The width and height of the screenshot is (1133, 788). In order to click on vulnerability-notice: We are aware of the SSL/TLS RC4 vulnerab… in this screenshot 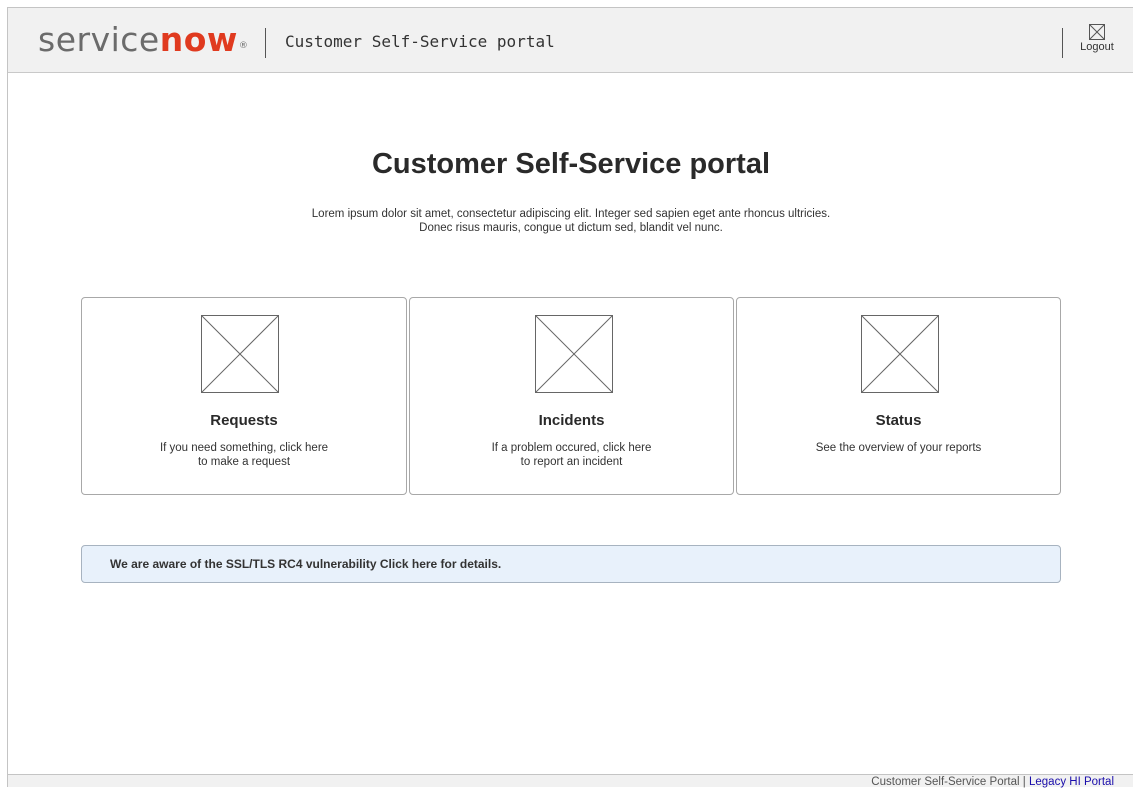, I will do `click(571, 564)`.